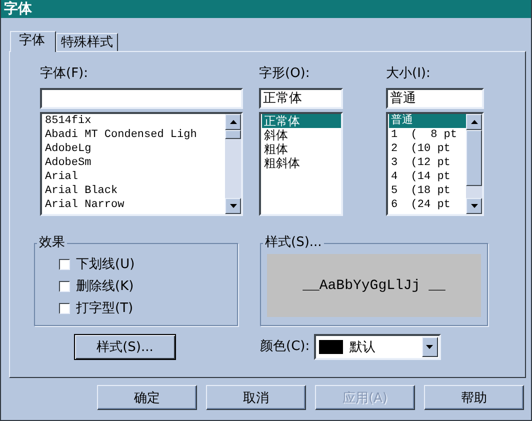 The image size is (532, 421). Describe the element at coordinates (427, 163) in the screenshot. I see `list-item: 3 (12 pt` at that location.